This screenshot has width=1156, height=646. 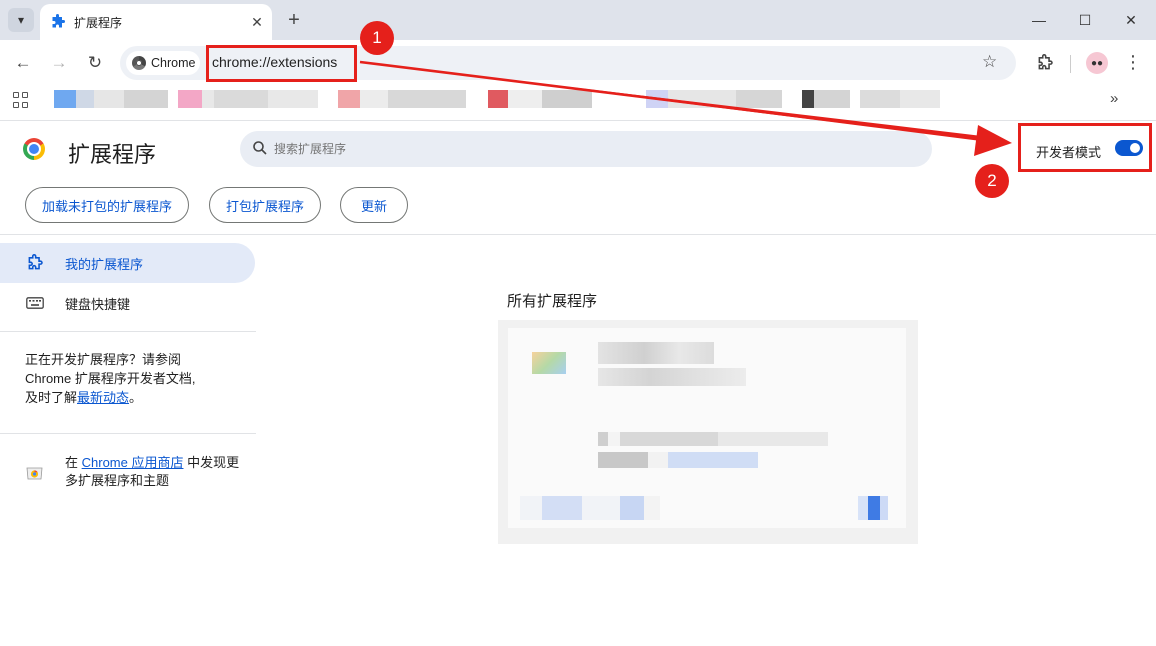 What do you see at coordinates (685, 108) in the screenshot?
I see `annotation-arrow` at bounding box center [685, 108].